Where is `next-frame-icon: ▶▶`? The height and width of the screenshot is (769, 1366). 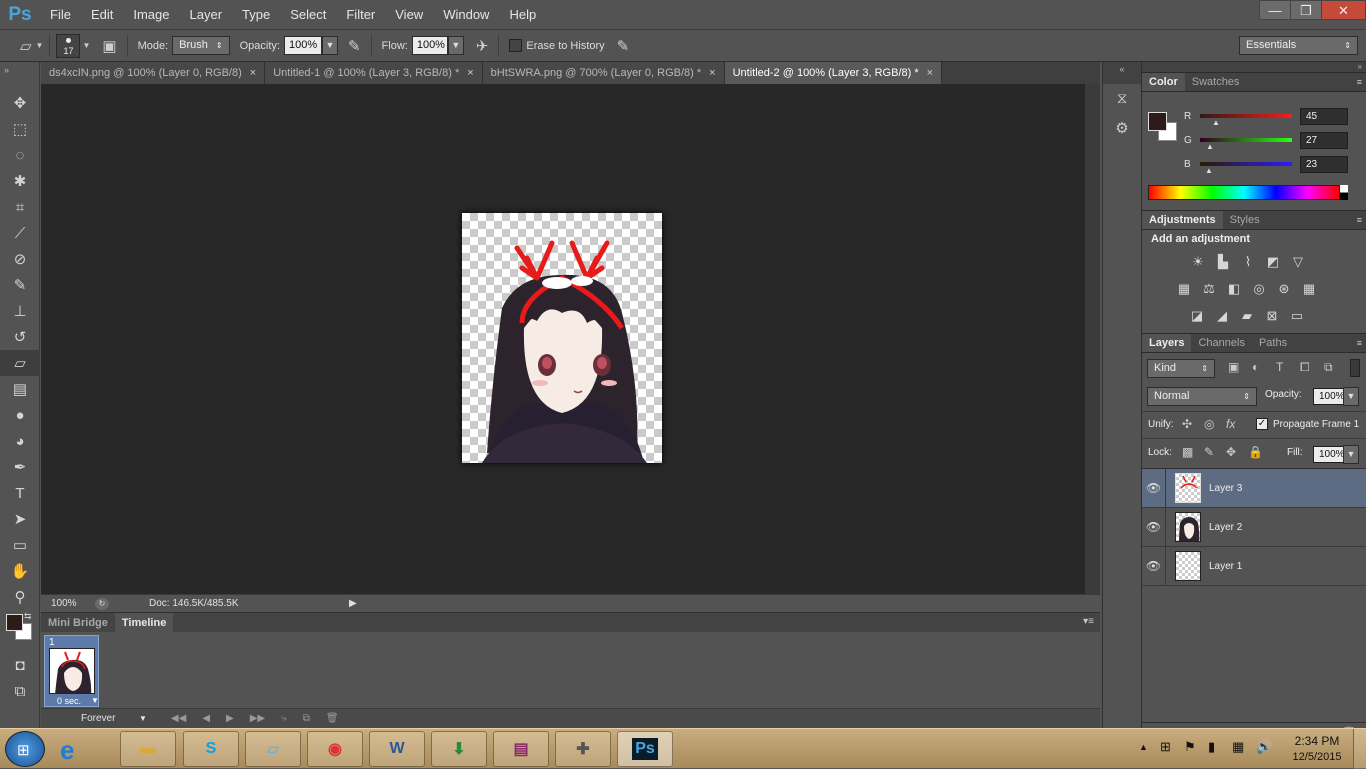 next-frame-icon: ▶▶ is located at coordinates (257, 718).